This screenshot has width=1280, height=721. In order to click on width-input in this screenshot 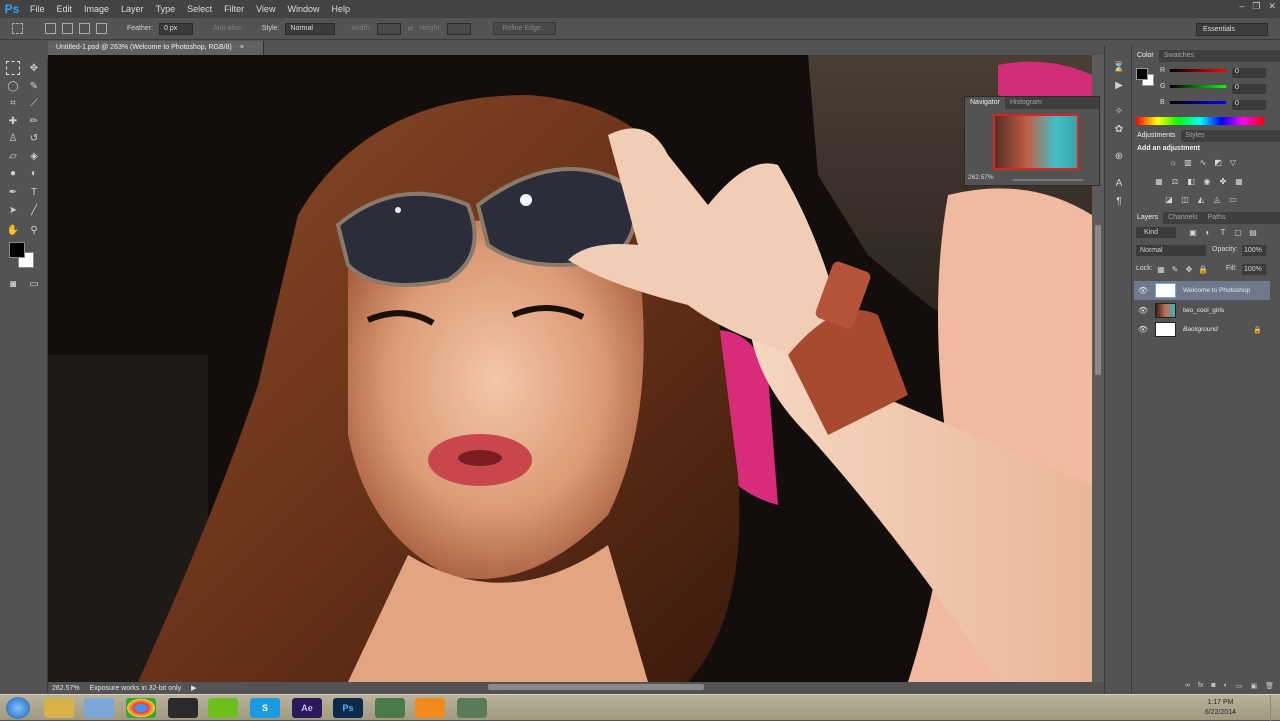, I will do `click(389, 28)`.